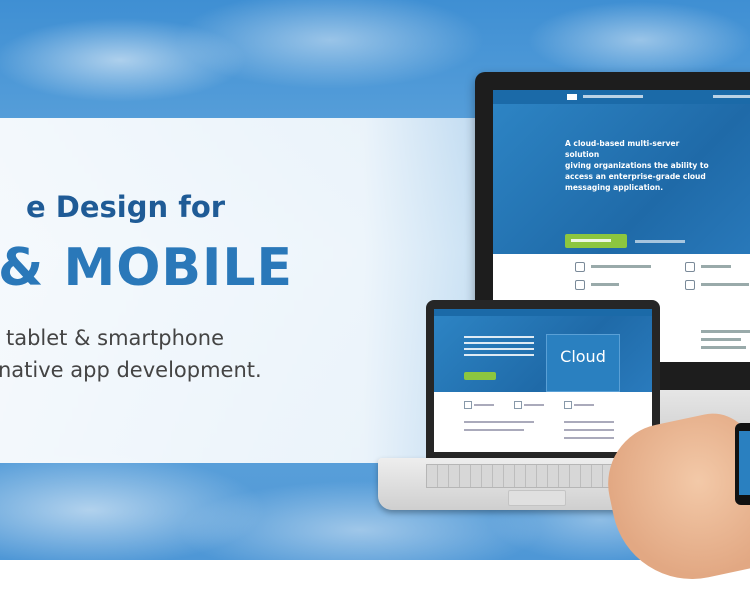  I want to click on cloud-graphic: Cloud, so click(583, 363).